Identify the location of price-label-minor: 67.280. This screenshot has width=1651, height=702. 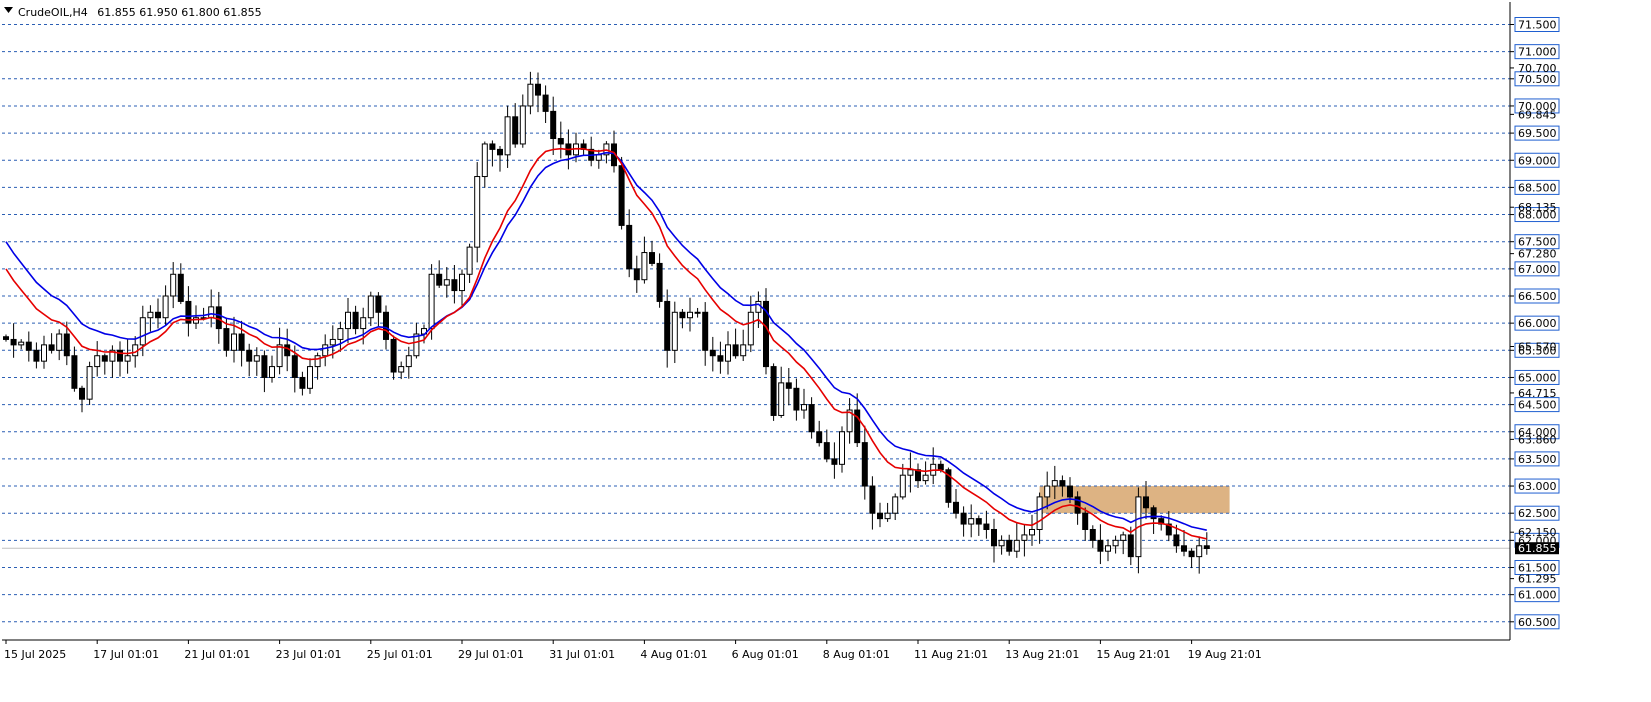
(1537, 254).